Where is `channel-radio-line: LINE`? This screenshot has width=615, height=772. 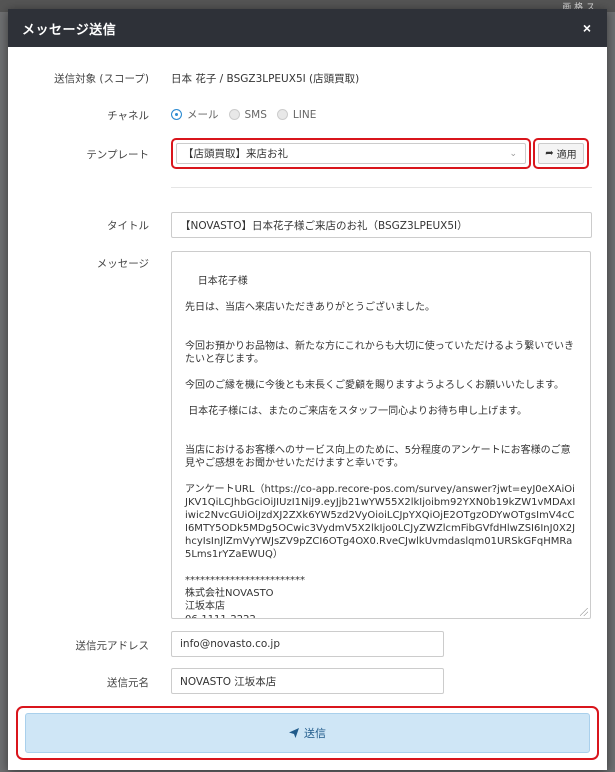 channel-radio-line: LINE is located at coordinates (296, 114).